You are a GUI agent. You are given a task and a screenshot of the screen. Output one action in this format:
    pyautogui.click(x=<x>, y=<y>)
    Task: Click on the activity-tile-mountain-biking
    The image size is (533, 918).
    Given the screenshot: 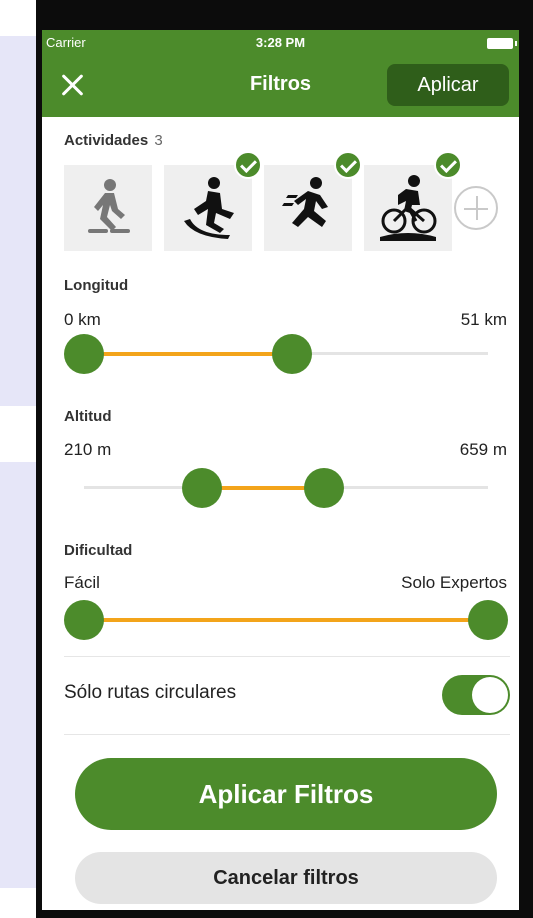 What is the action you would take?
    pyautogui.click(x=413, y=201)
    